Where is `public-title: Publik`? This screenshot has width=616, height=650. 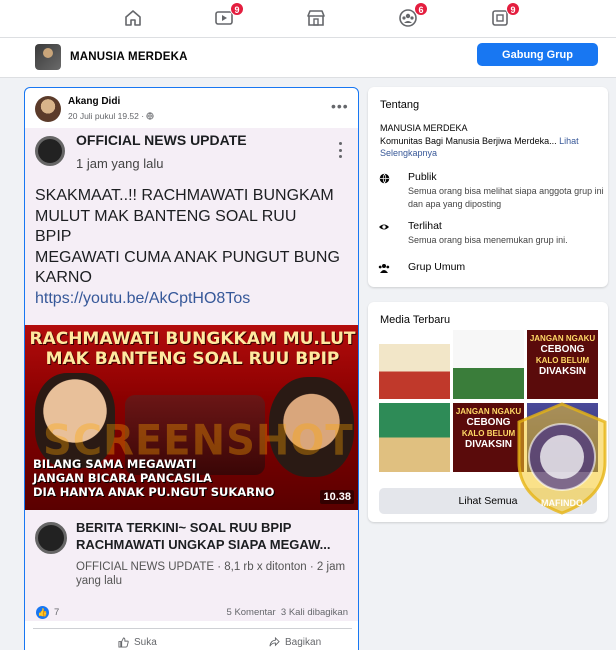 public-title: Publik is located at coordinates (422, 177).